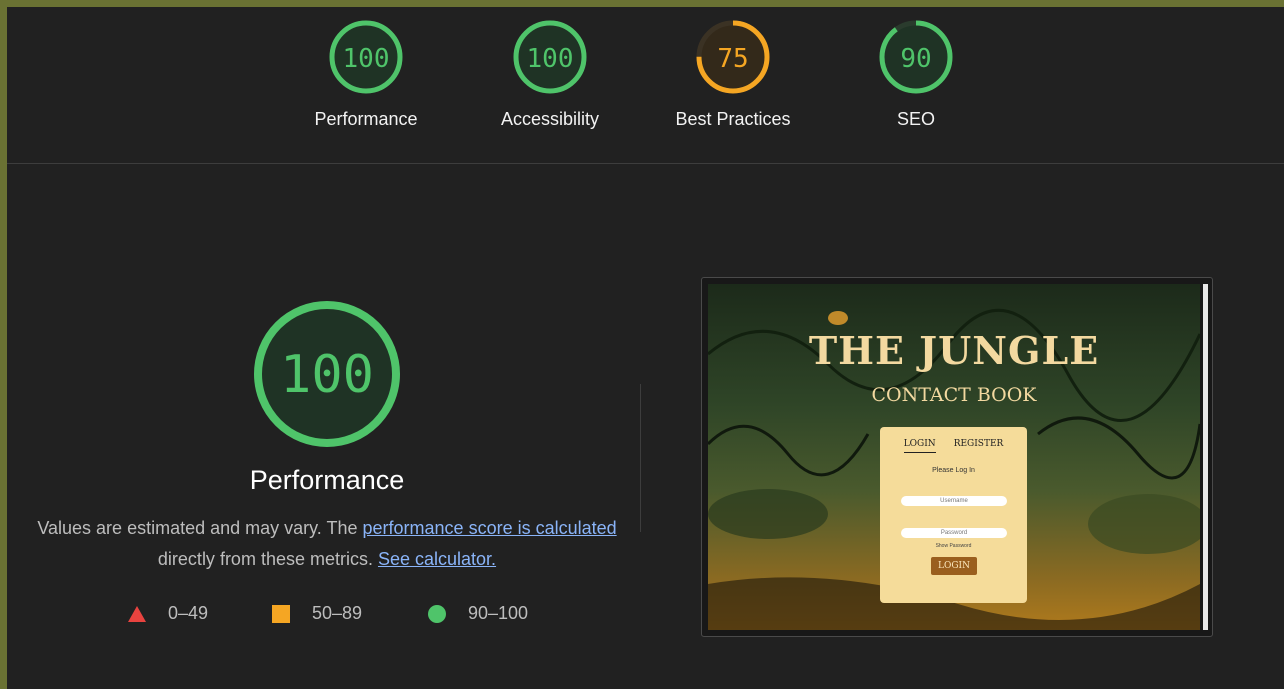 This screenshot has height=689, width=1284. I want to click on score-legend: 0–49 50–89 90–100, so click(327, 615).